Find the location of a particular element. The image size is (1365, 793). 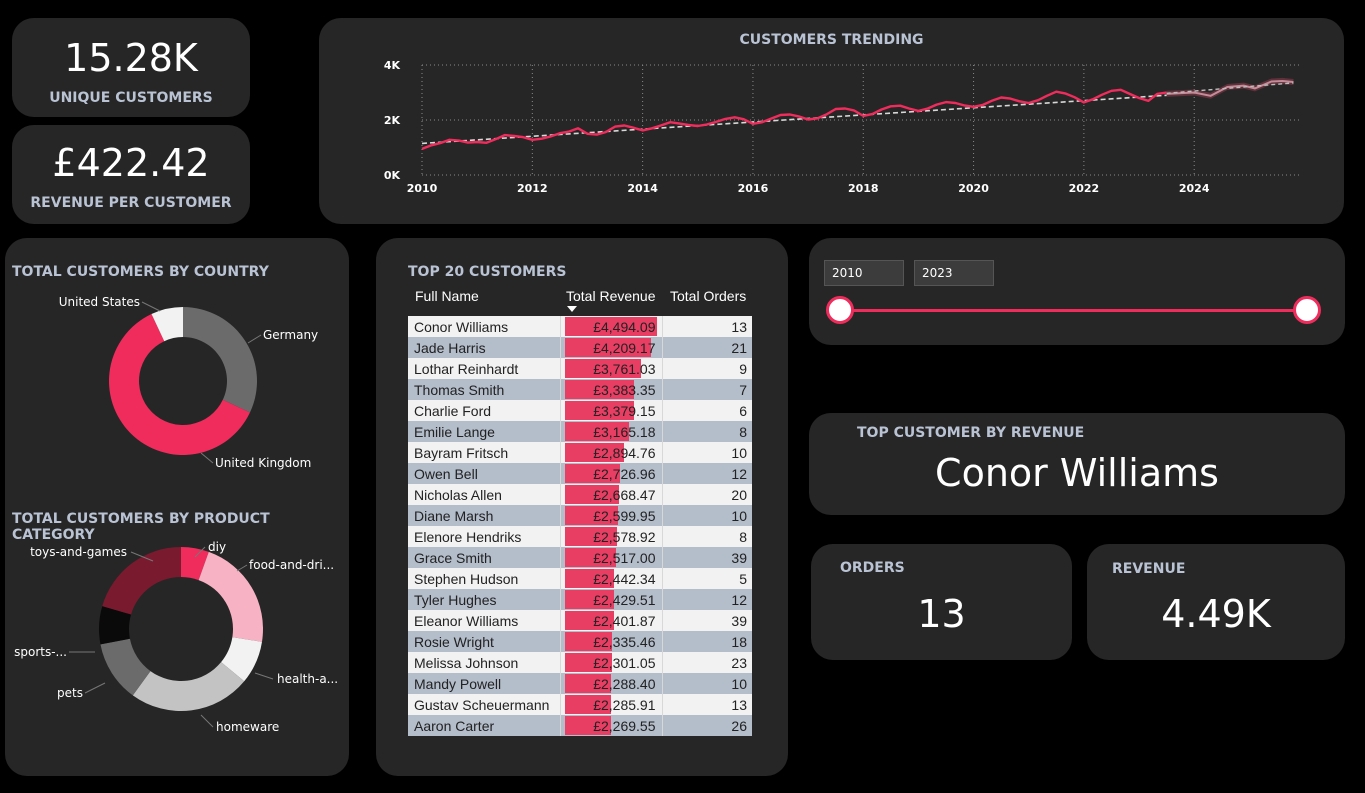

header-full-name: Full Name is located at coordinates (447, 296).